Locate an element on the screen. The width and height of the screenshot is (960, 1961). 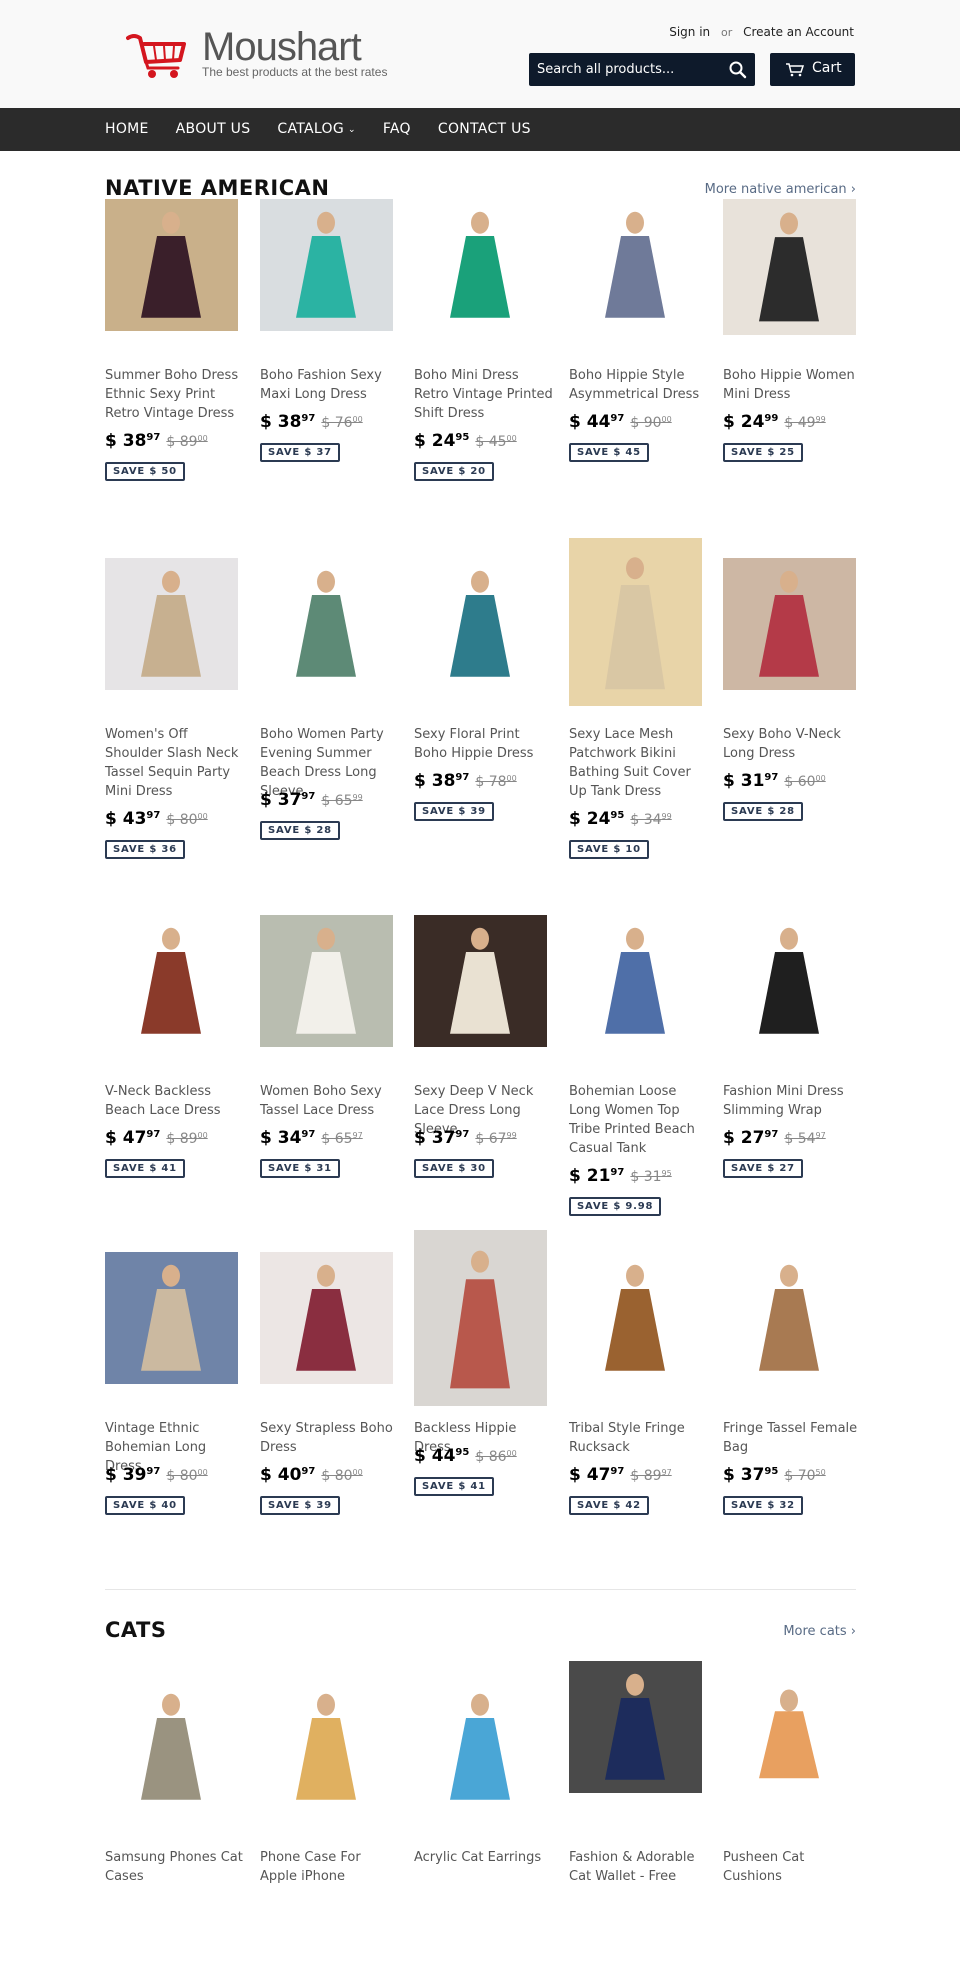
product-price: $ 3797 $ 6599 is located at coordinates (311, 800).